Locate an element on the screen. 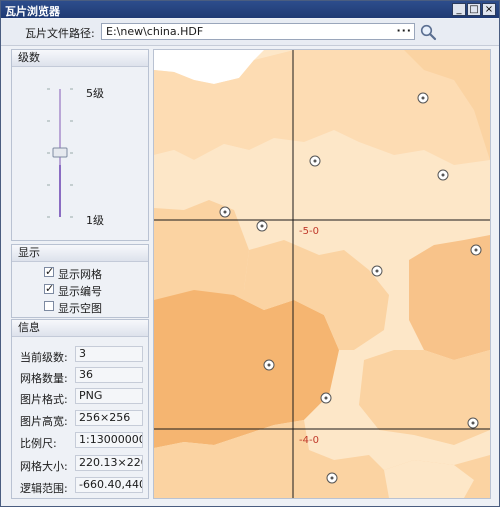 The image size is (500, 507). display-panel-title: 显示 is located at coordinates (80, 253).